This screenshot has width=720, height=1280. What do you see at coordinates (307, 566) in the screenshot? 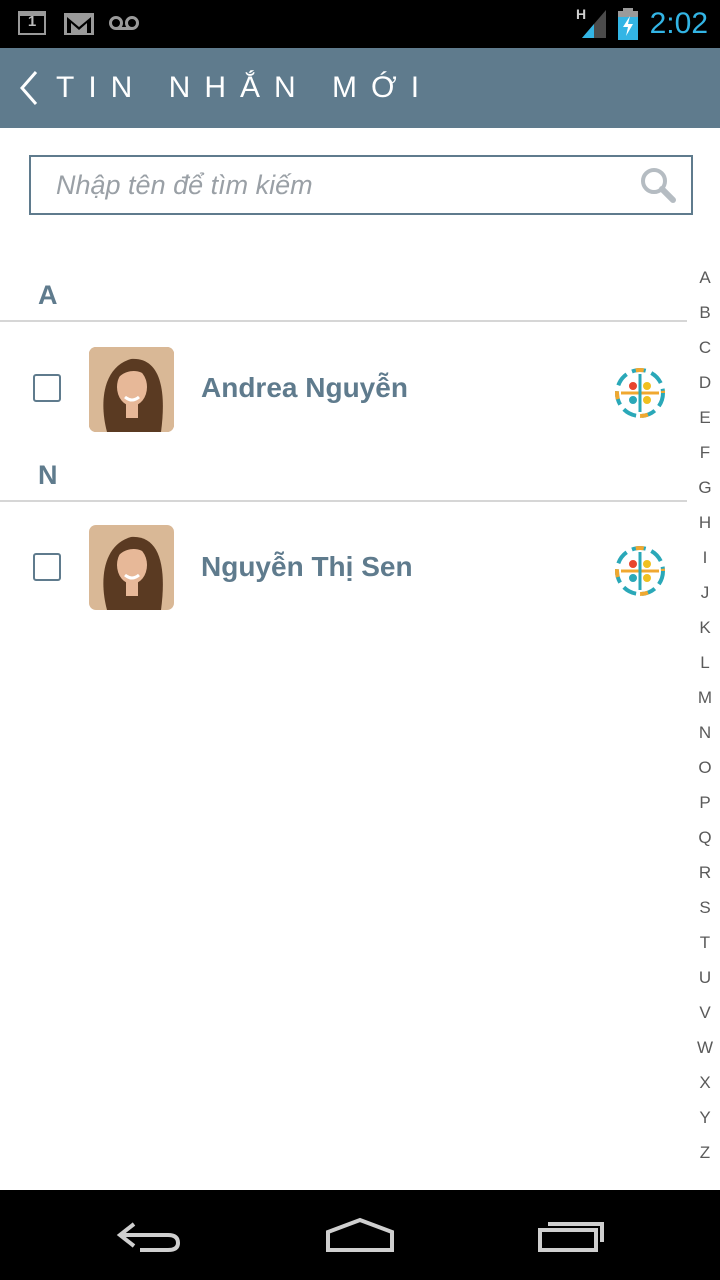
I see `contact-name: Nguyễn Thị Sen` at bounding box center [307, 566].